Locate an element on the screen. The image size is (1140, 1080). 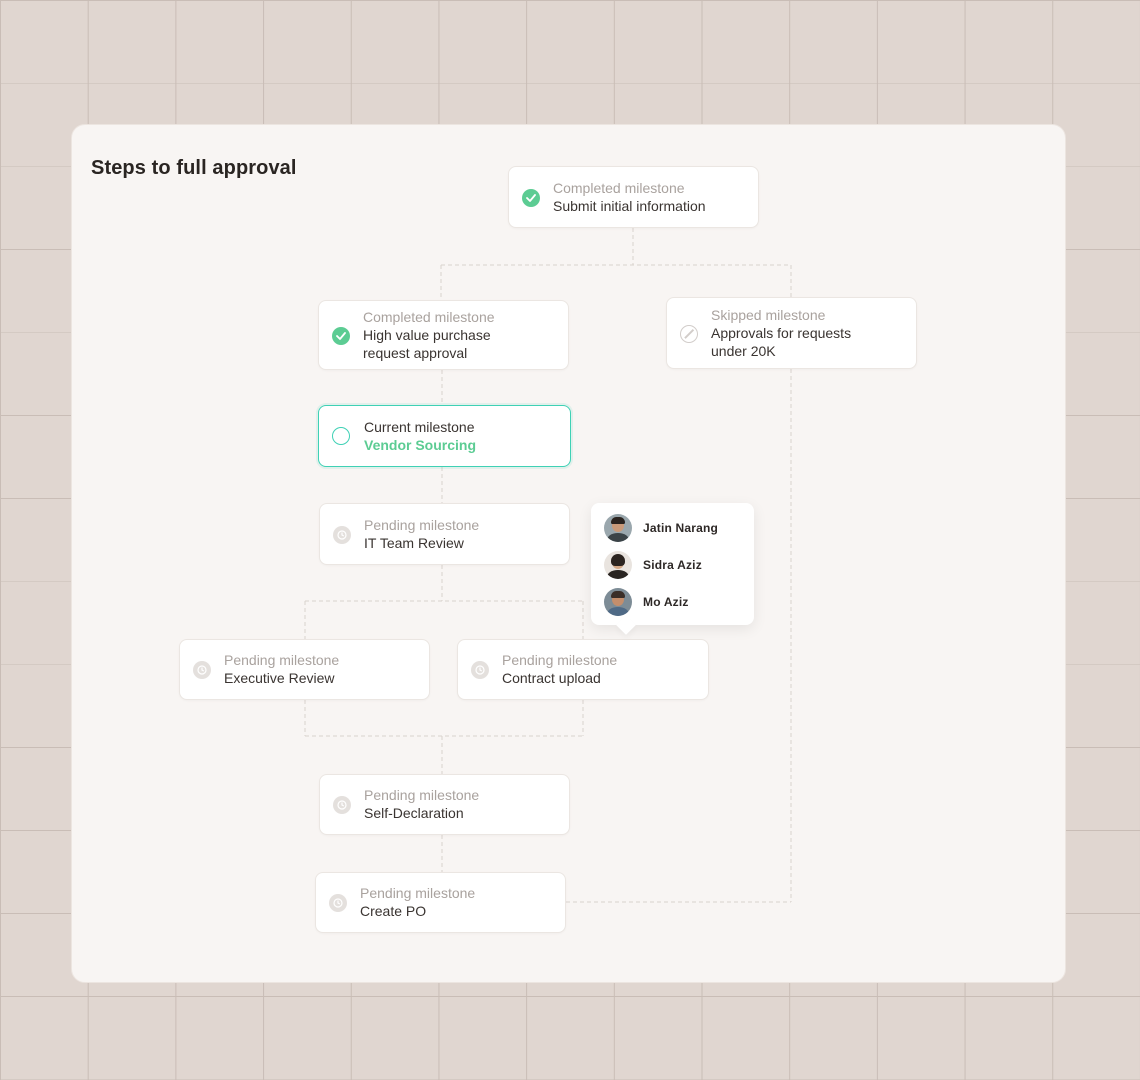
assignee-item: Mo Aziz is located at coordinates (646, 602).